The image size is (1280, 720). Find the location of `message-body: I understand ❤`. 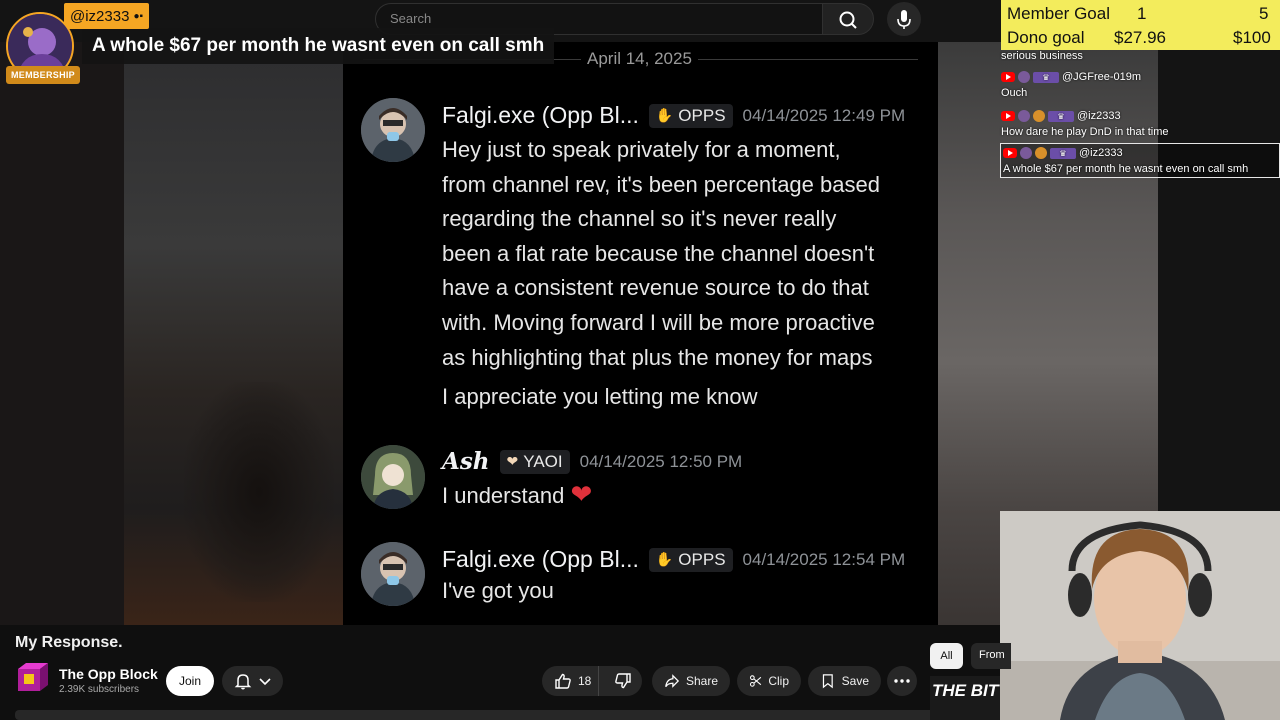

message-body: I understand ❤ is located at coordinates (517, 494).